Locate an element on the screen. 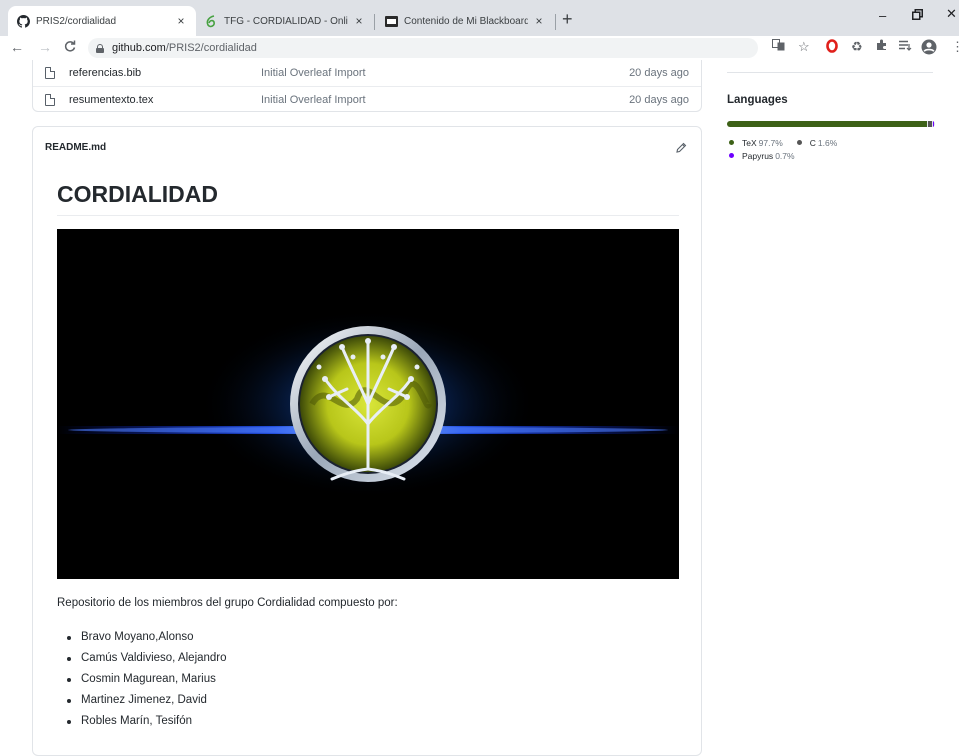  list-item: Robles Marín, Tesifón is located at coordinates (142, 721).